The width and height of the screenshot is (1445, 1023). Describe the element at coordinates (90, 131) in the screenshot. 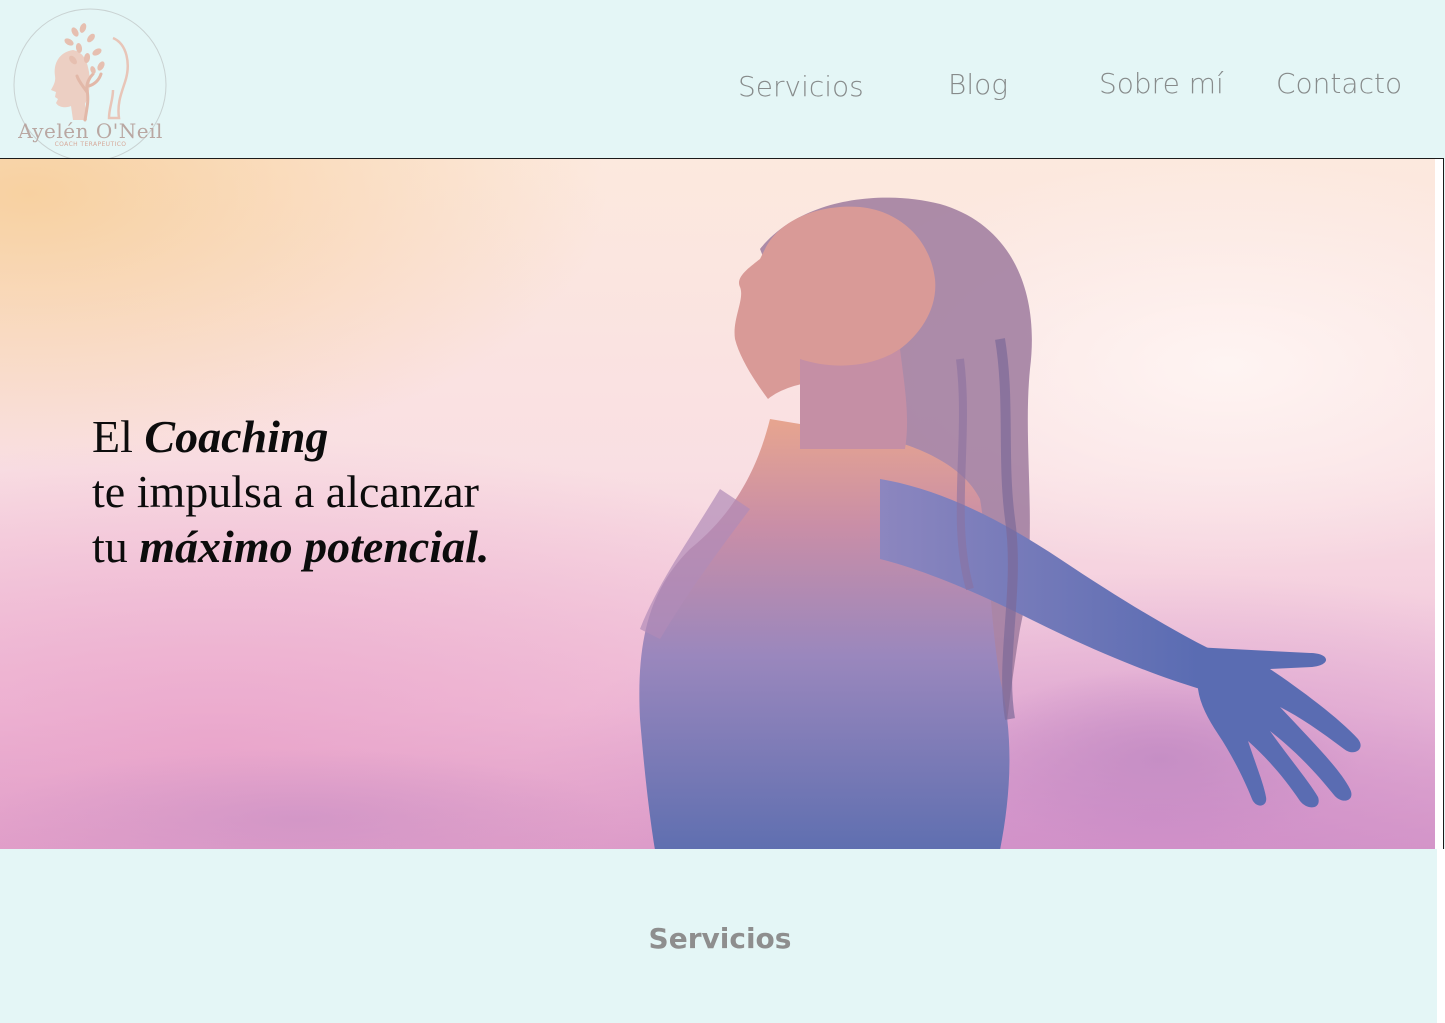

I see `brand-name: Ayelén O'Neil` at that location.